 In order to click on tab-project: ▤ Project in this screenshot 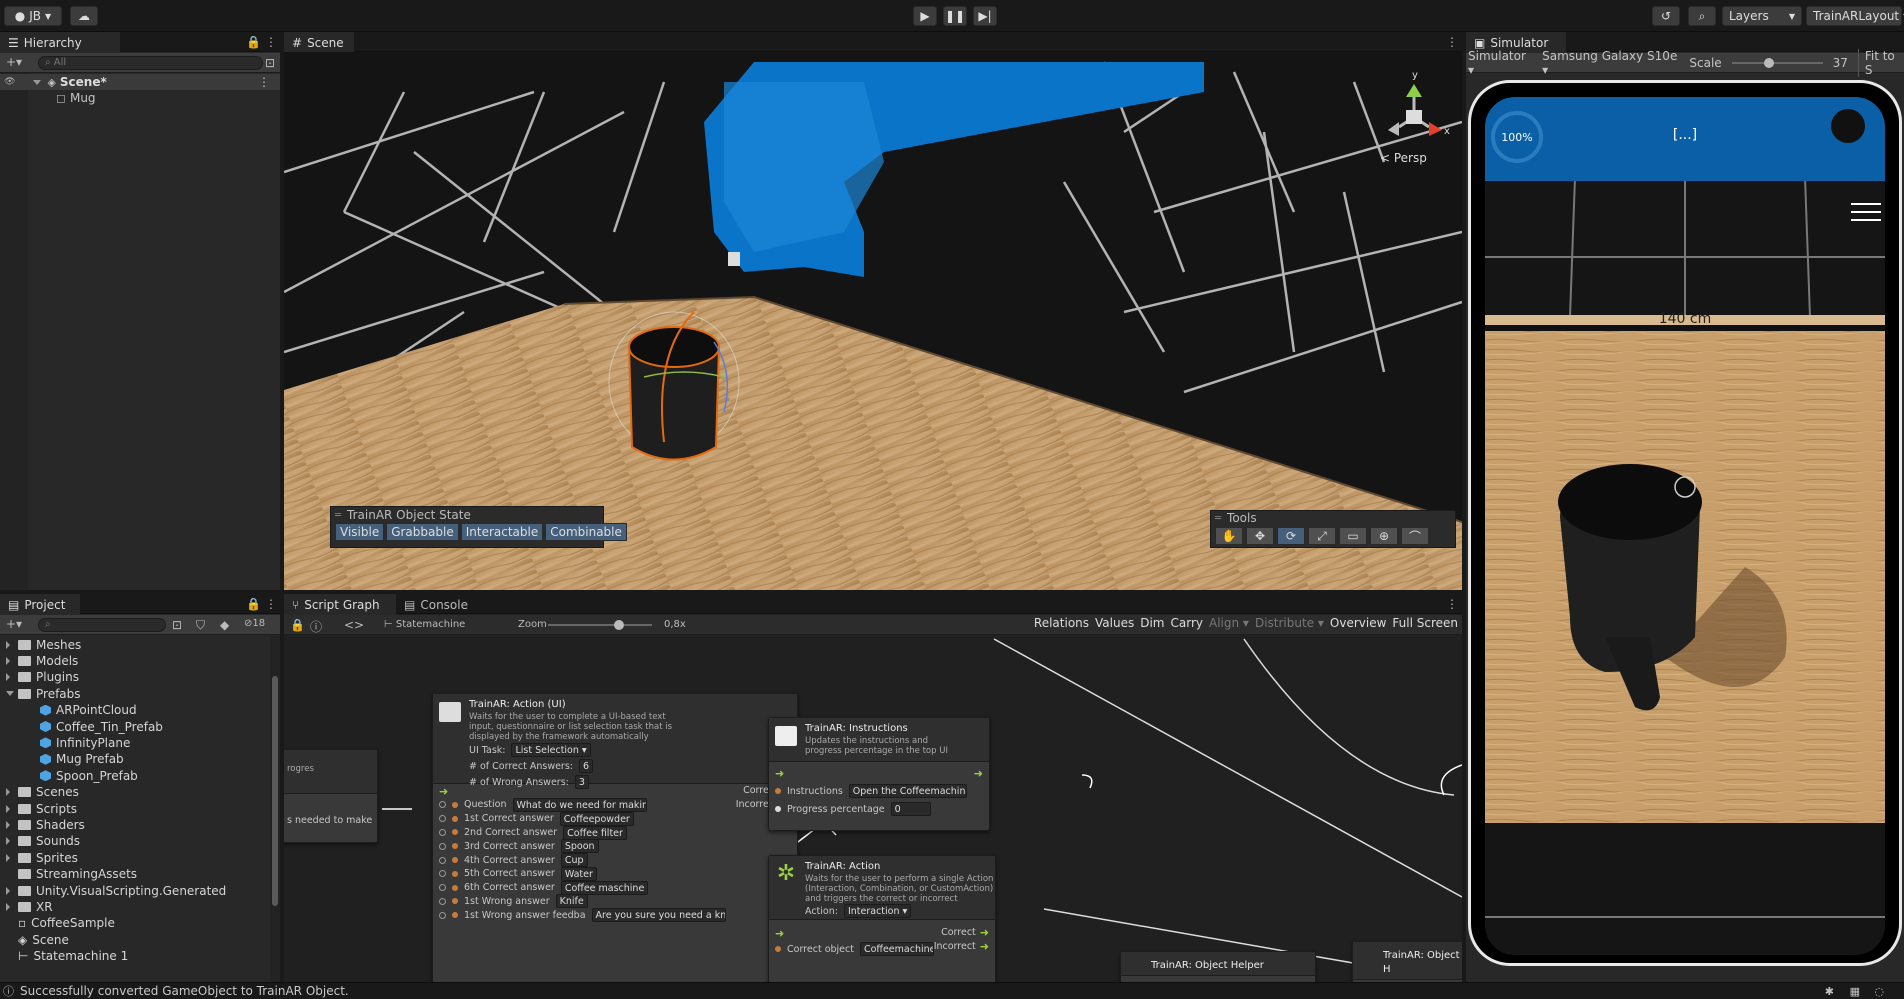, I will do `click(40, 604)`.